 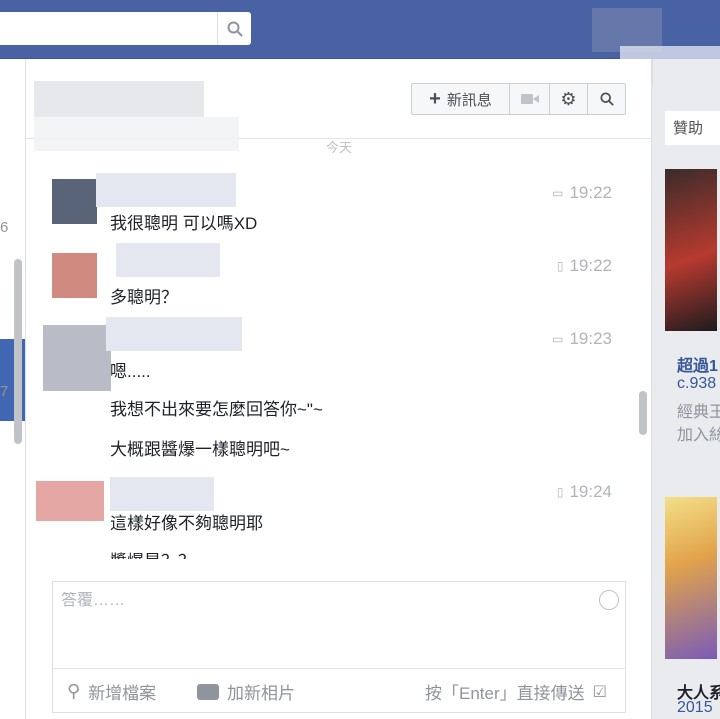 I want to click on video-call-button, so click(x=530, y=99).